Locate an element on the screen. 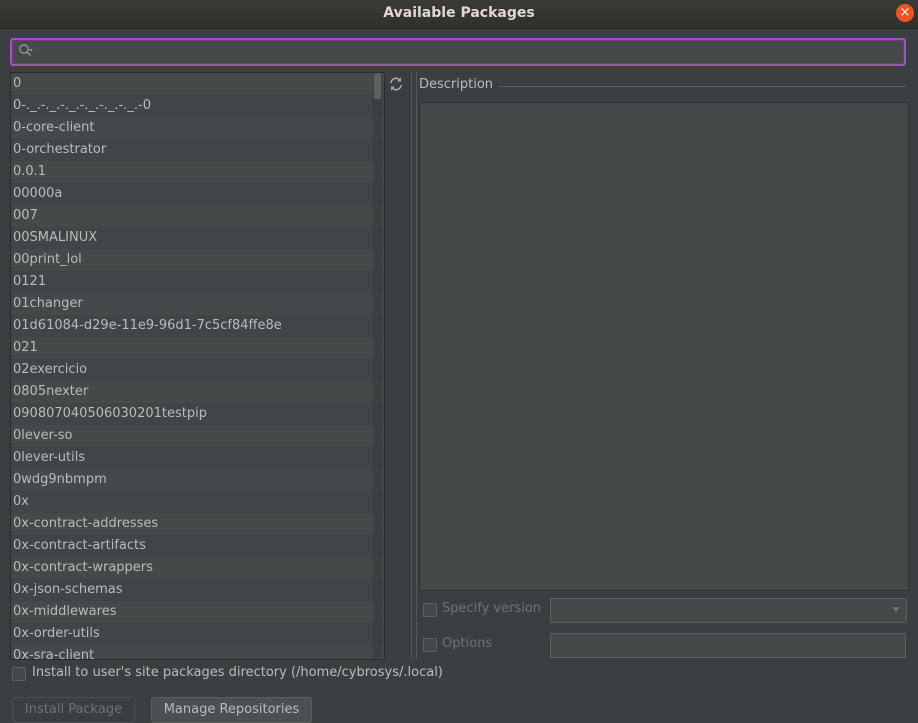 This screenshot has height=723, width=918. package-list-item: 0x-order-utils is located at coordinates (197, 634).